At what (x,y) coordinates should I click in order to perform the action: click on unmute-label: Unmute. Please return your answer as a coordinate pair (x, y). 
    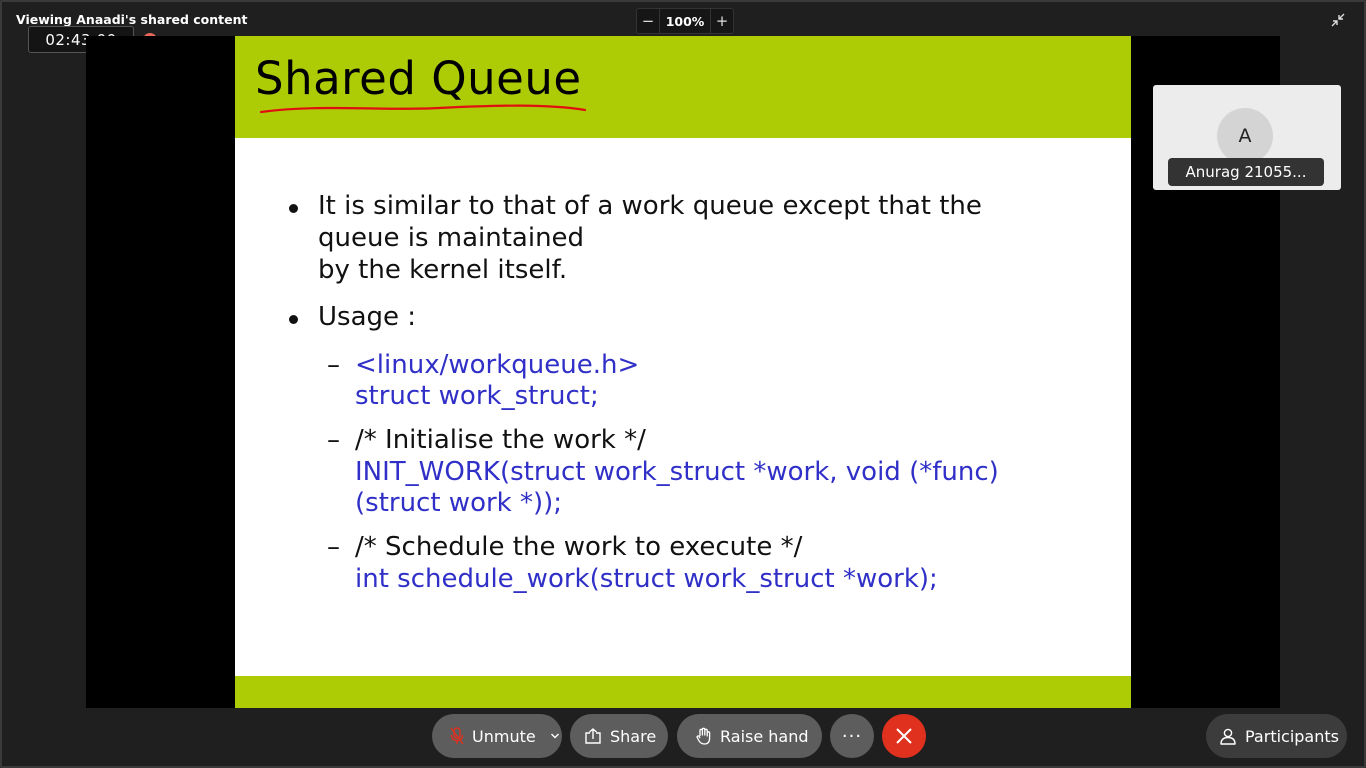
    Looking at the image, I should click on (504, 736).